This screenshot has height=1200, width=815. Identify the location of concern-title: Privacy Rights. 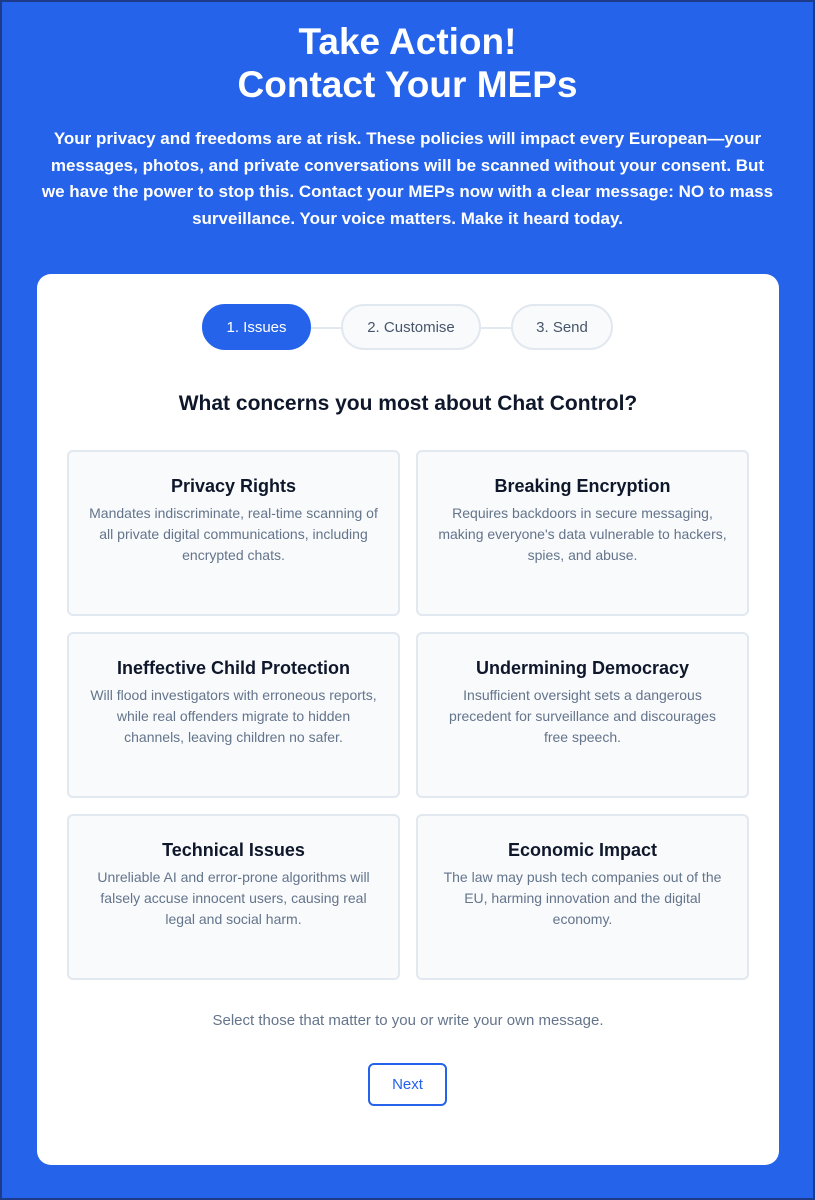
(233, 486).